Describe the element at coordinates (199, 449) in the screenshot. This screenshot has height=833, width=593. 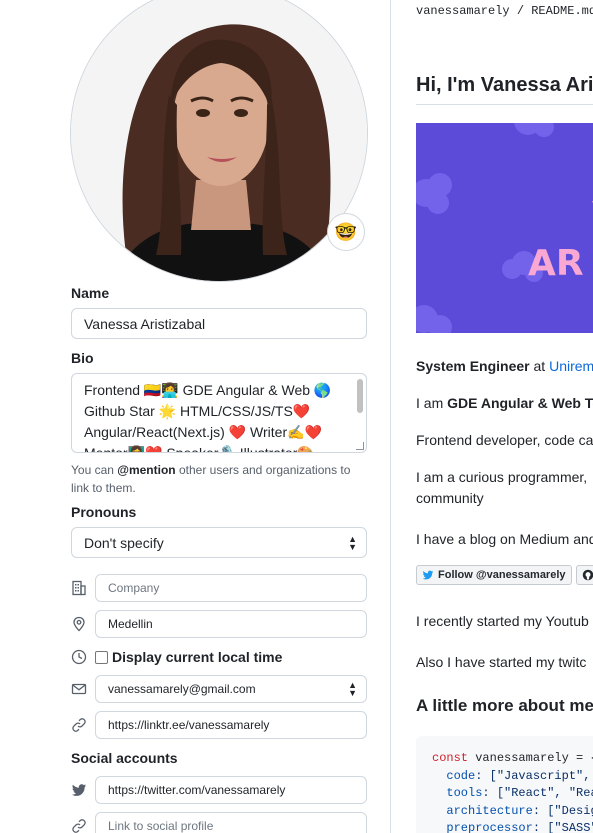
I see `bio-line: Mentor👩‍🏫❤️ Speaker🎙️ Illustrator🎨` at that location.